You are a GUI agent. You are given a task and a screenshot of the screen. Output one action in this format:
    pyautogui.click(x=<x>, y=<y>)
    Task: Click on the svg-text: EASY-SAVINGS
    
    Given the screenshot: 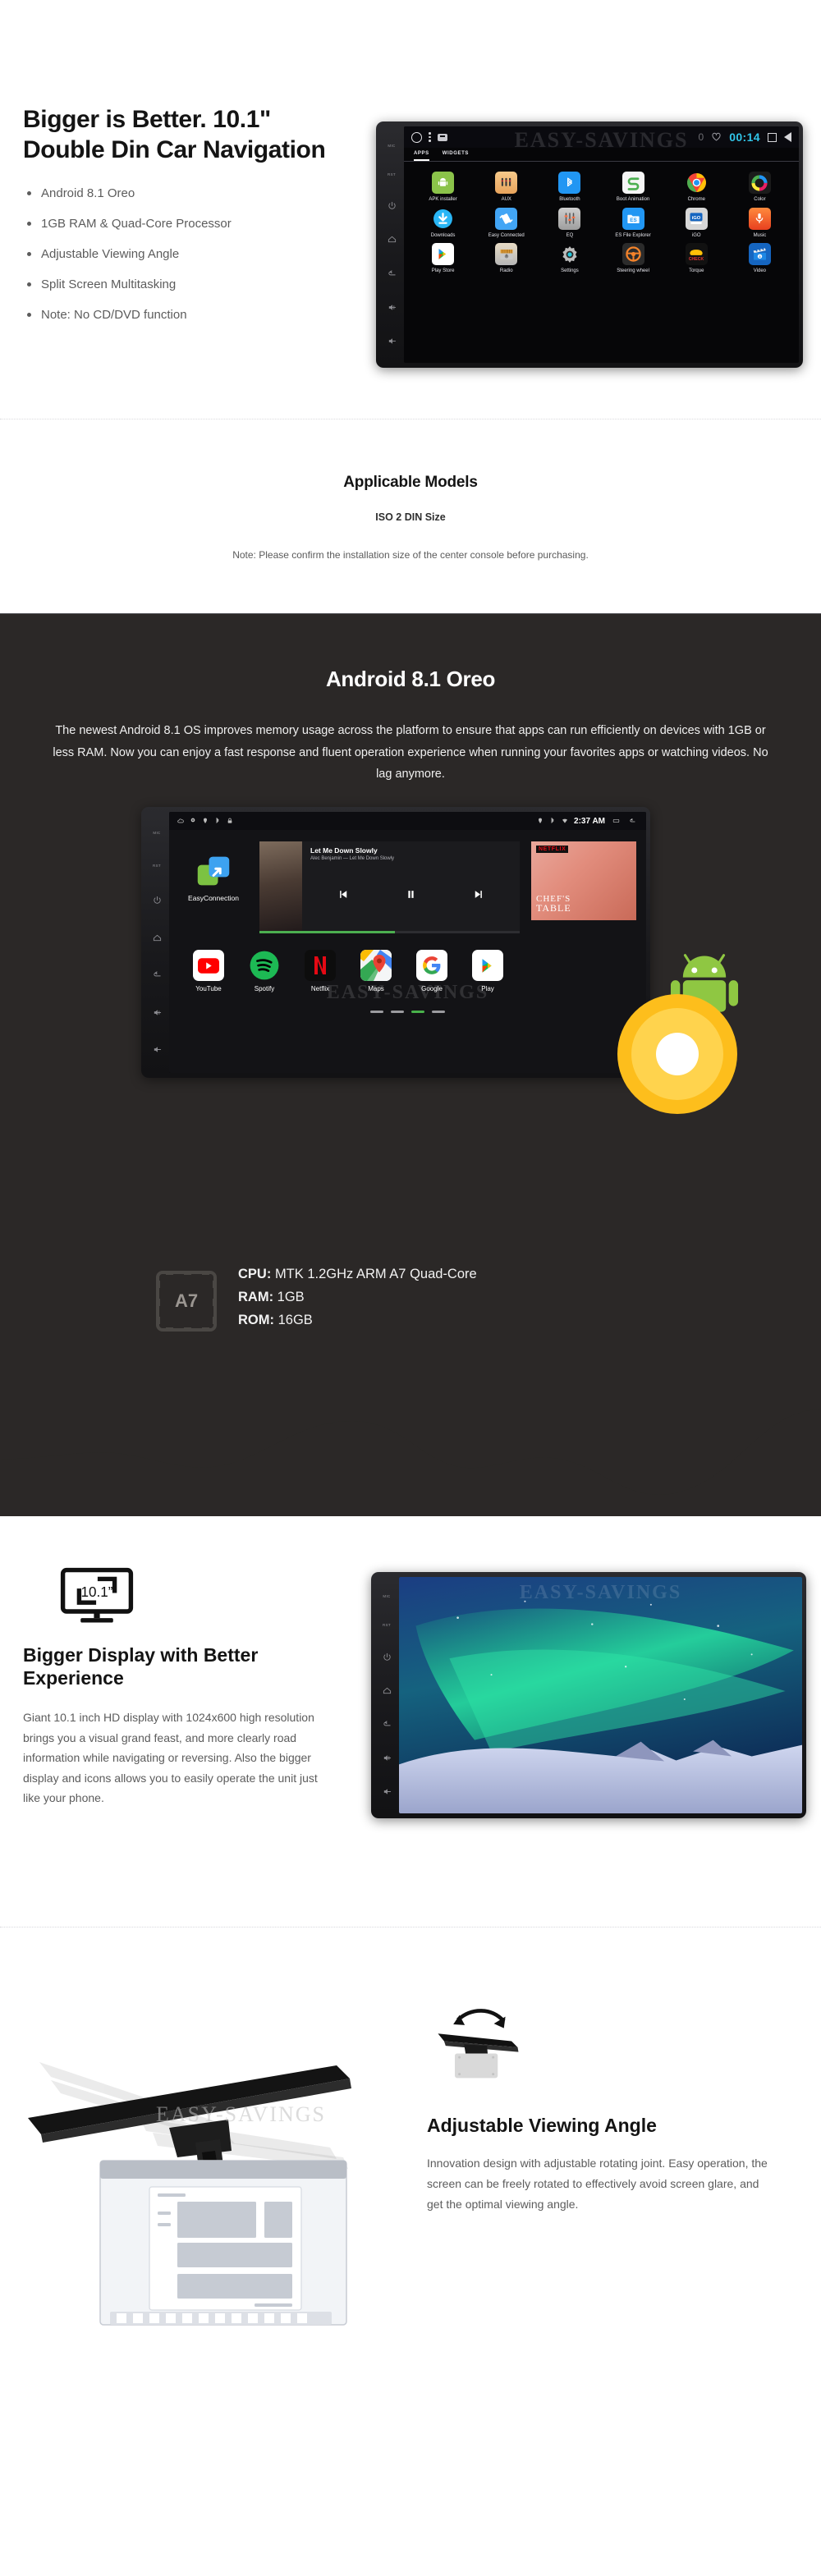 What is the action you would take?
    pyautogui.click(x=241, y=2114)
    